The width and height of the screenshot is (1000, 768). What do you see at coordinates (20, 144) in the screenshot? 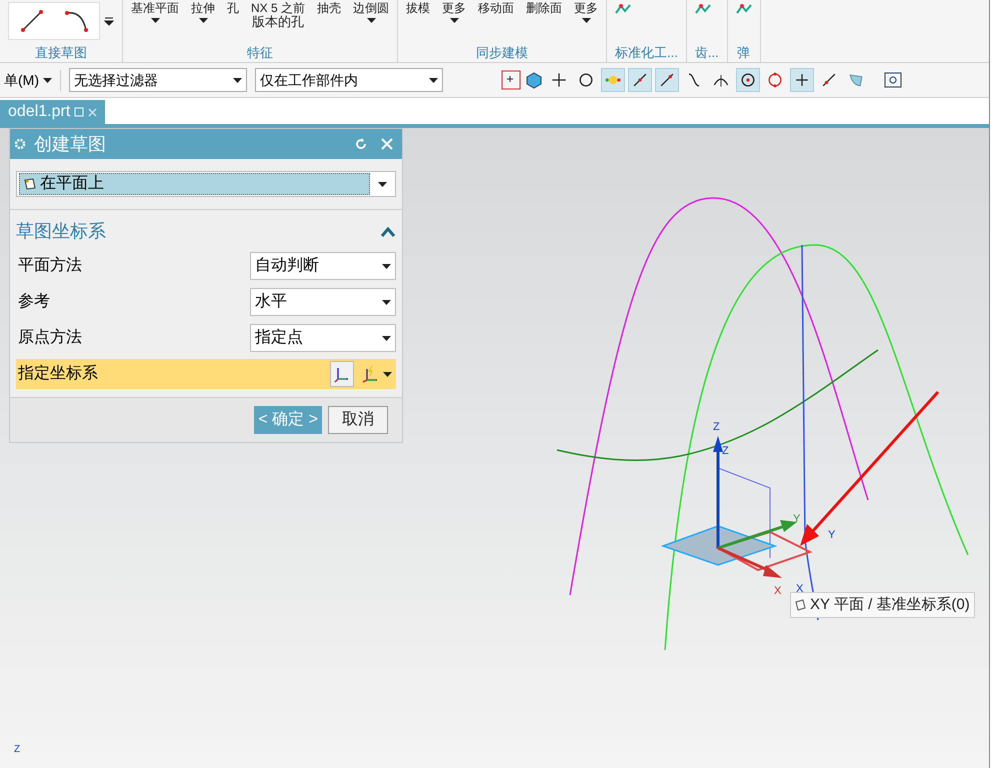
I see `gear-icon` at bounding box center [20, 144].